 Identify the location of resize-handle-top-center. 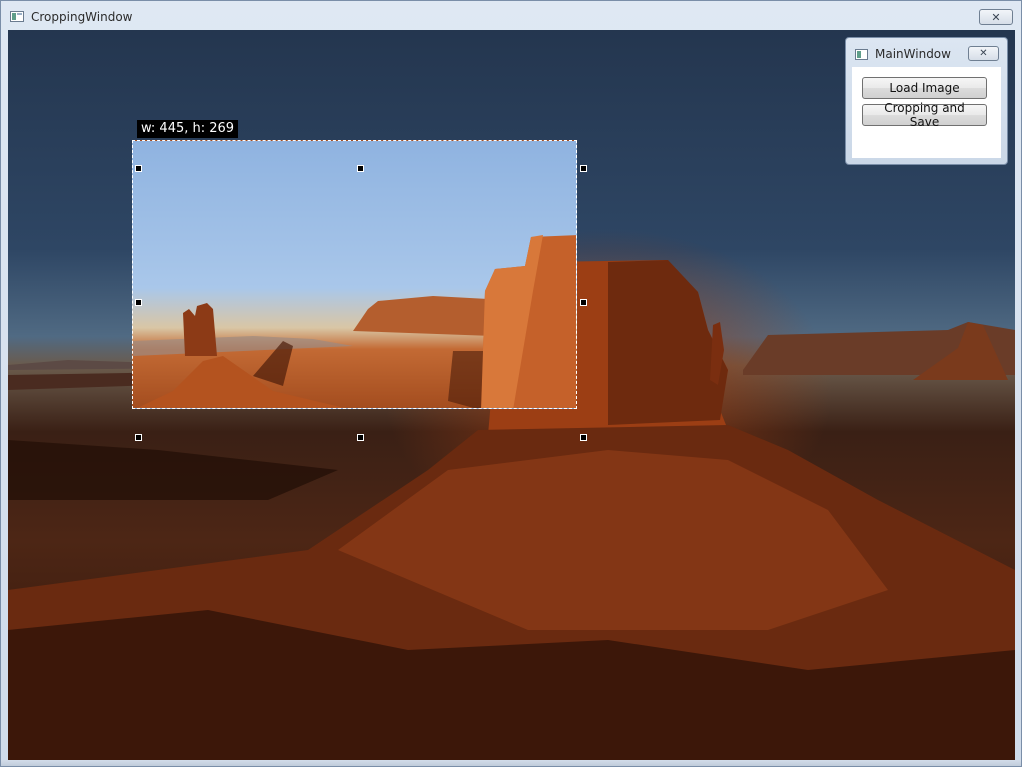
(360, 168).